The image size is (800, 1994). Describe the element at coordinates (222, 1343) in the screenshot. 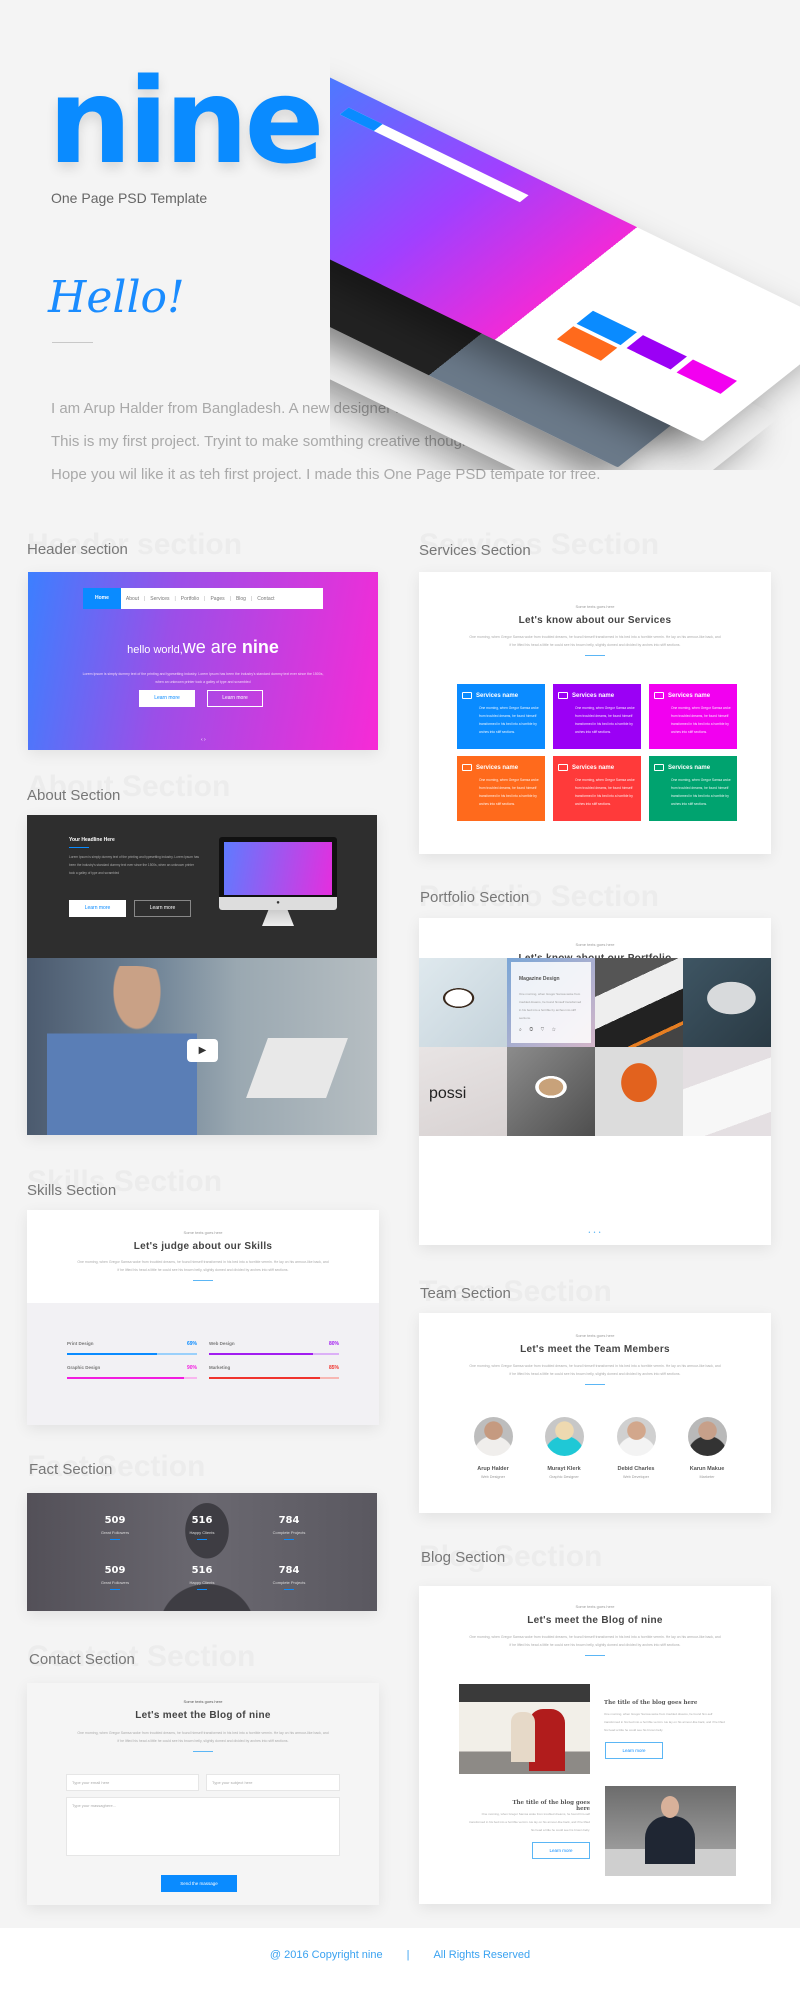

I see `skill-name: Web Design` at that location.